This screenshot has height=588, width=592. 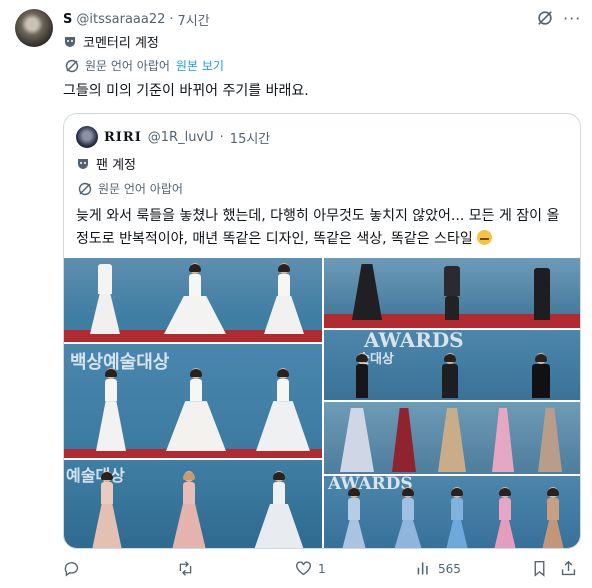 I want to click on action-bar: 1 565, so click(x=323, y=571).